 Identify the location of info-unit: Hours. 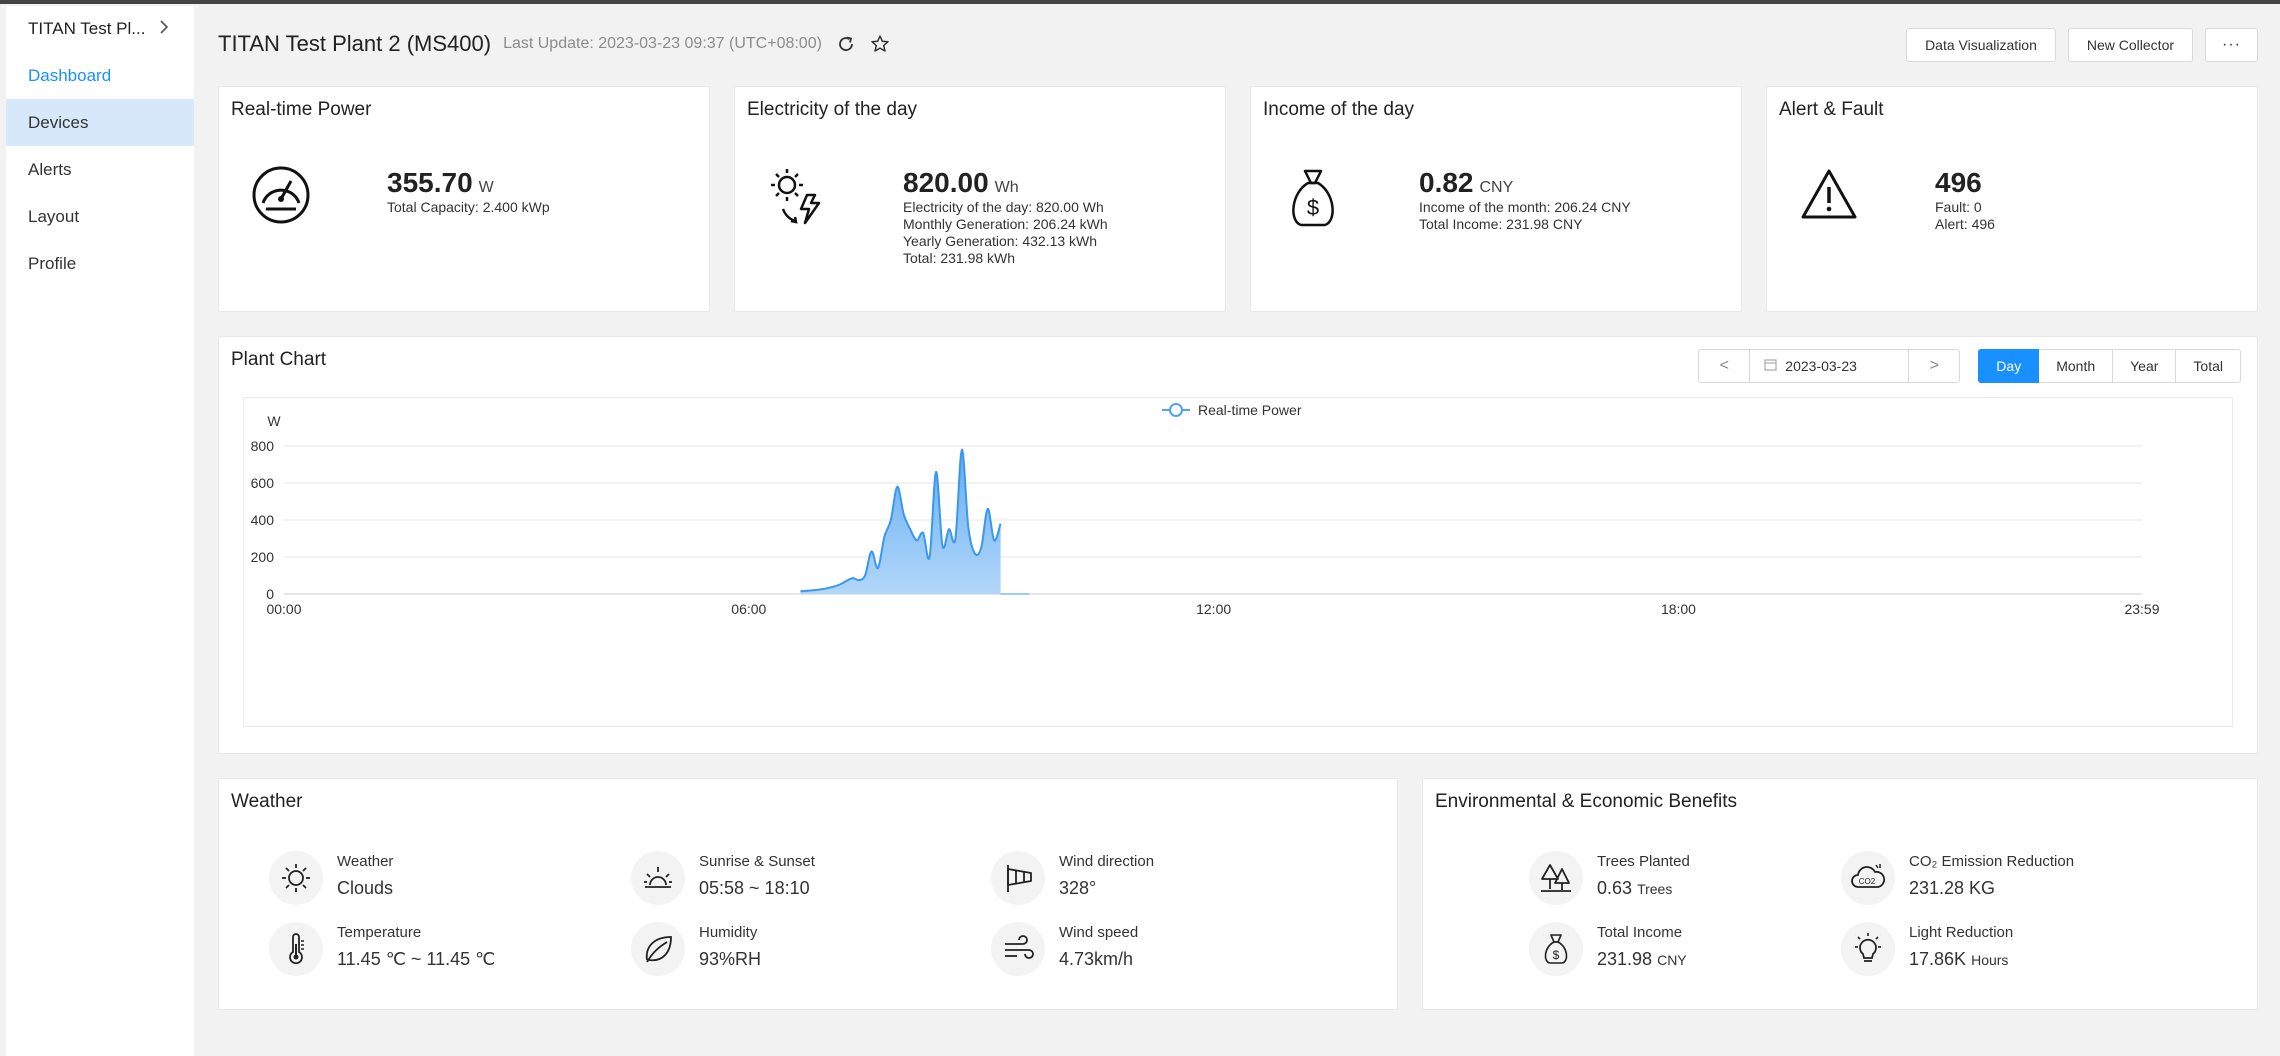
(1990, 960).